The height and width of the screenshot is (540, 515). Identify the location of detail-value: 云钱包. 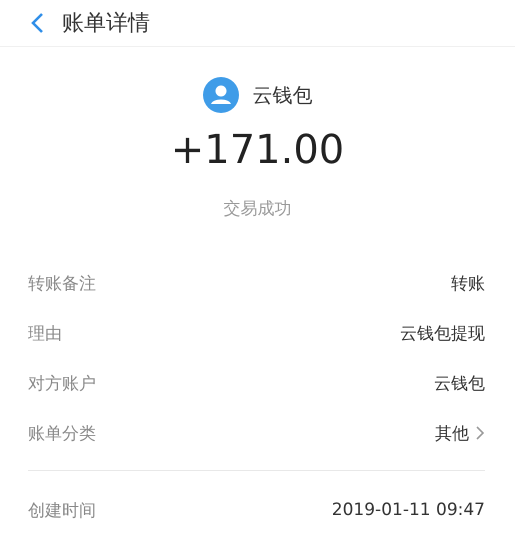
(459, 383).